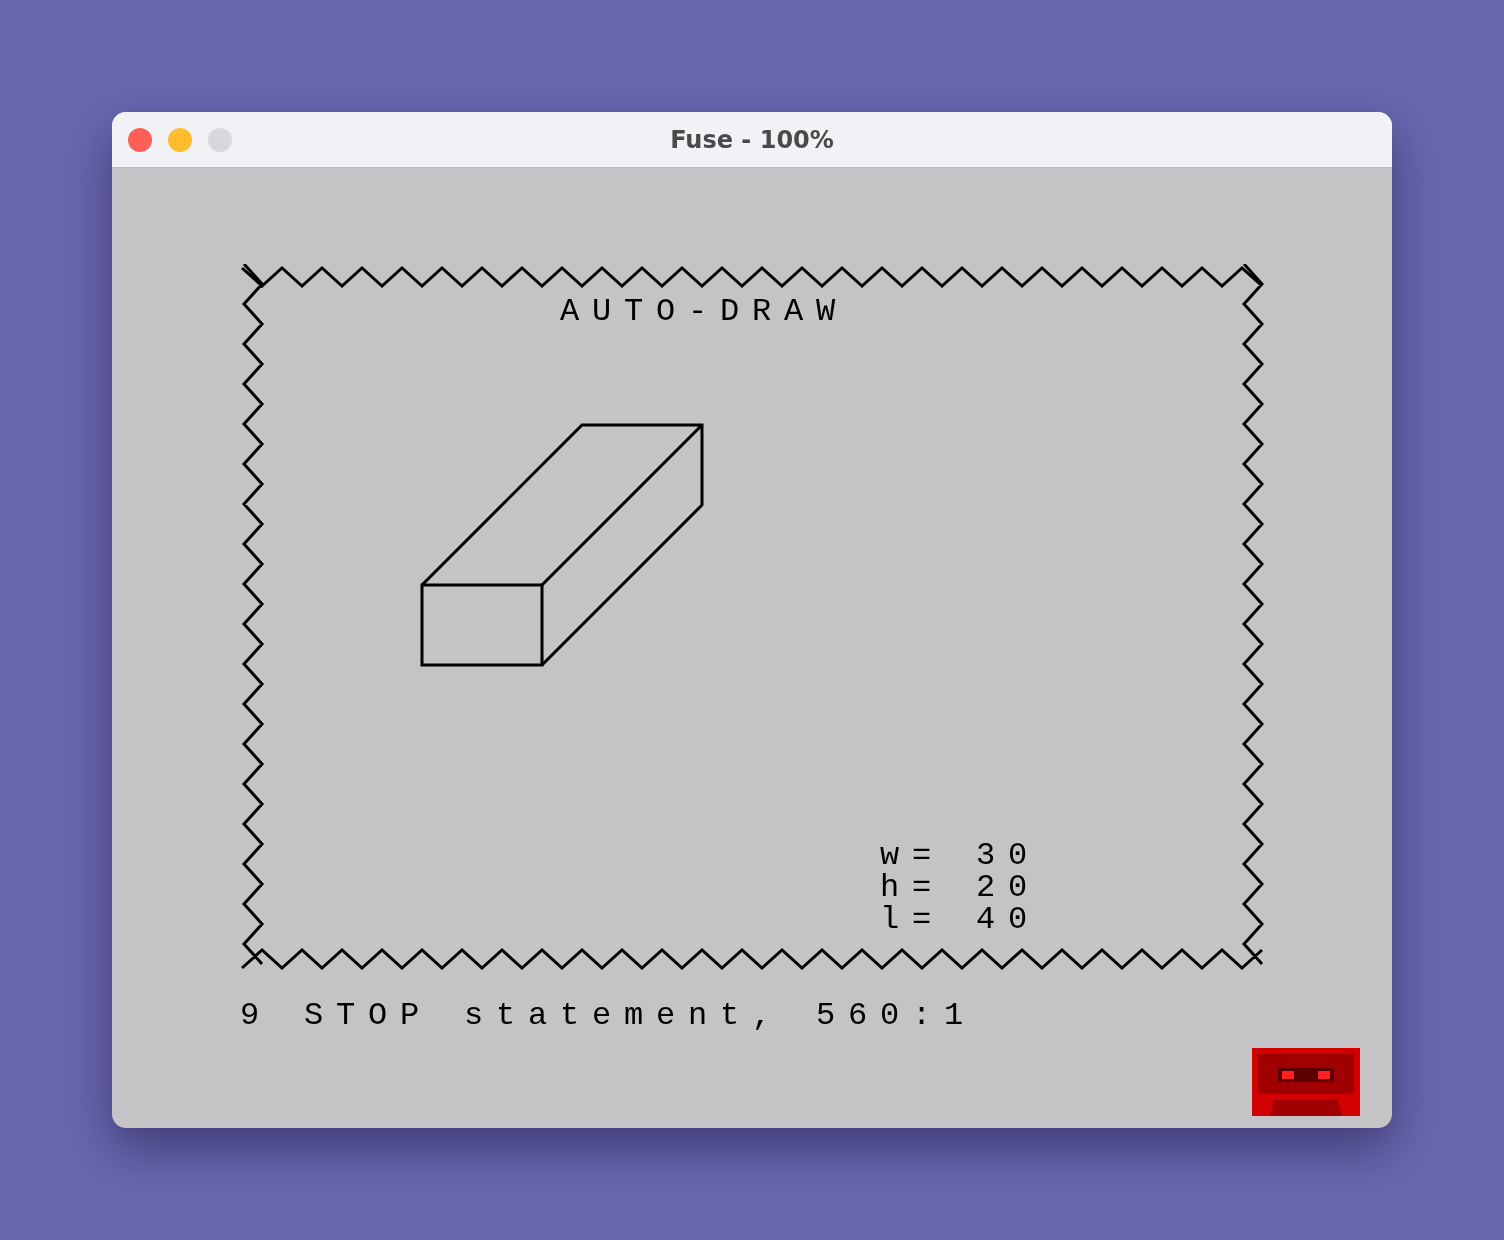  What do you see at coordinates (960, 920) in the screenshot?
I see `dimension-readout: l= 40` at bounding box center [960, 920].